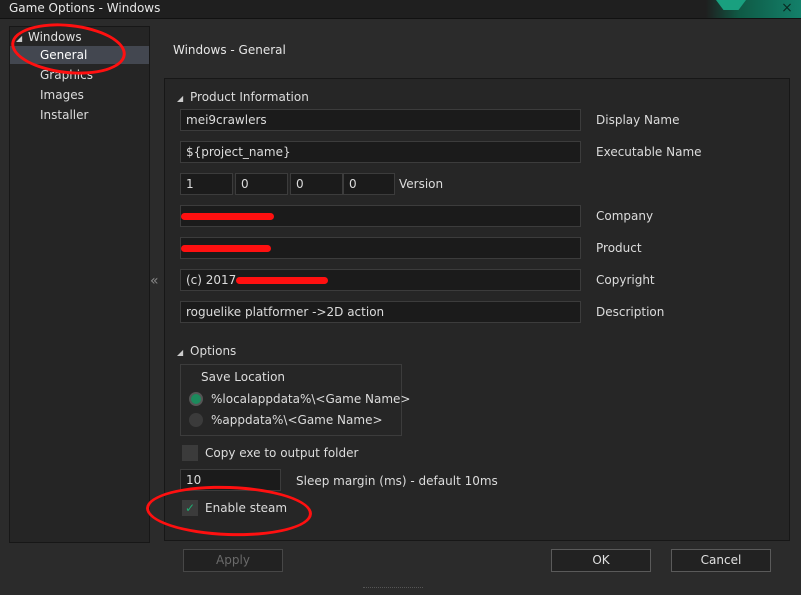 The height and width of the screenshot is (595, 801). Describe the element at coordinates (380, 312) in the screenshot. I see `description-input: roguelike platformer ->2D action` at that location.